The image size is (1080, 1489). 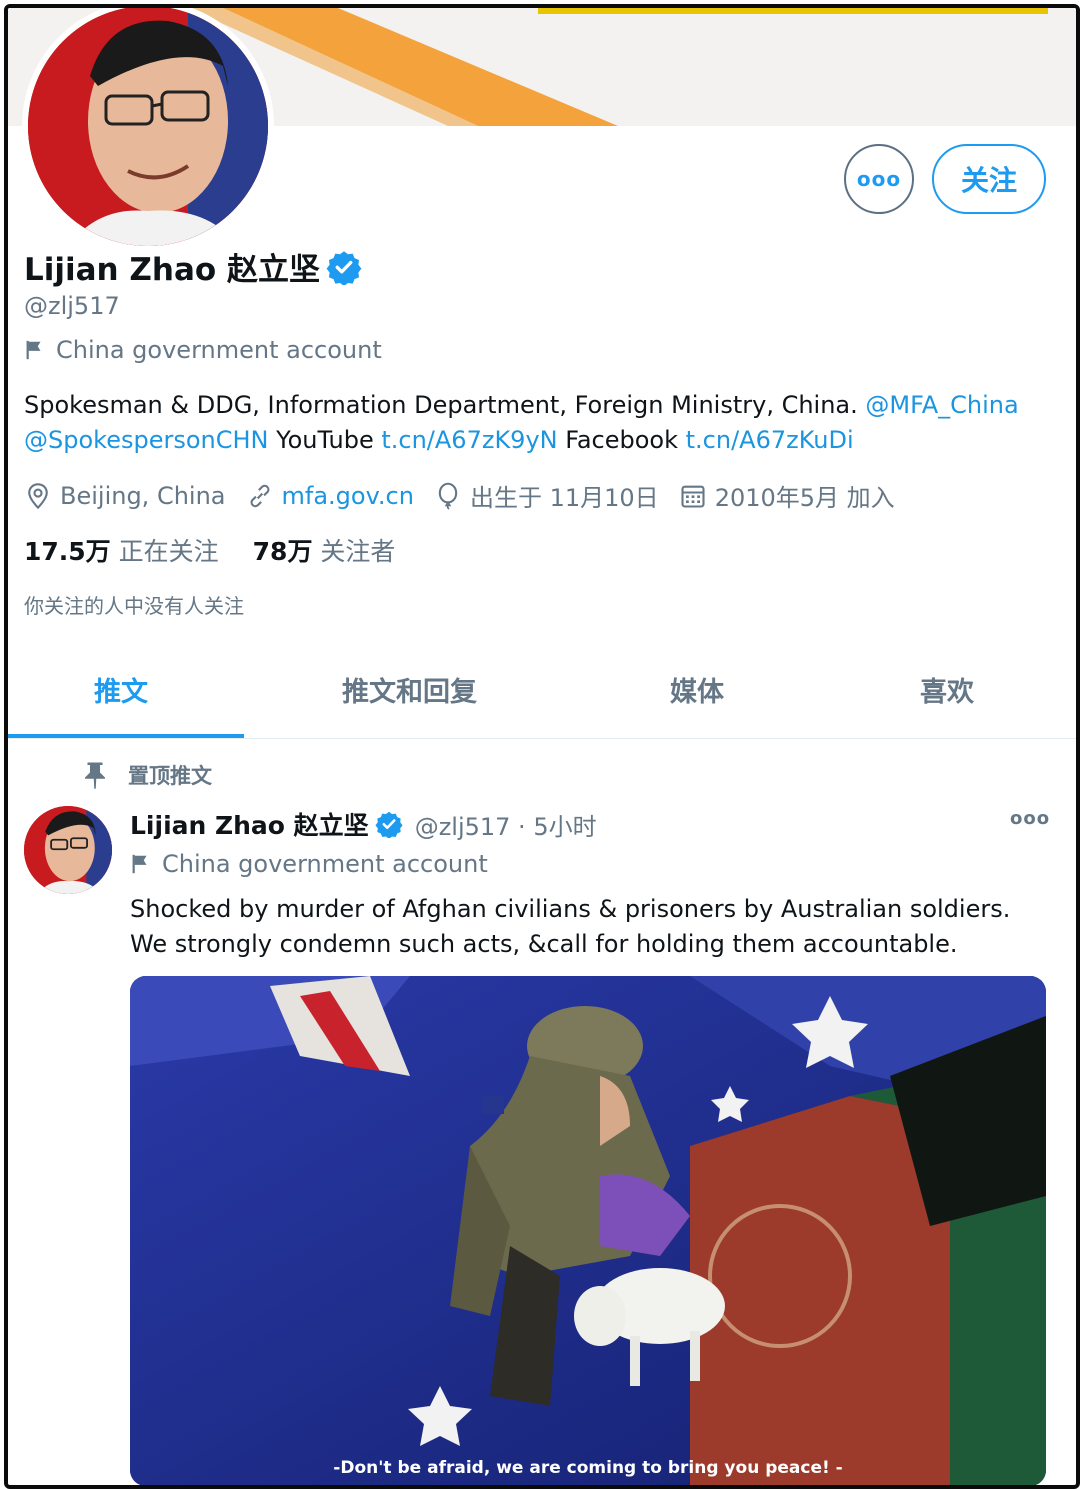 What do you see at coordinates (564, 498) in the screenshot?
I see `birthday-text: 出生于 11月10日` at bounding box center [564, 498].